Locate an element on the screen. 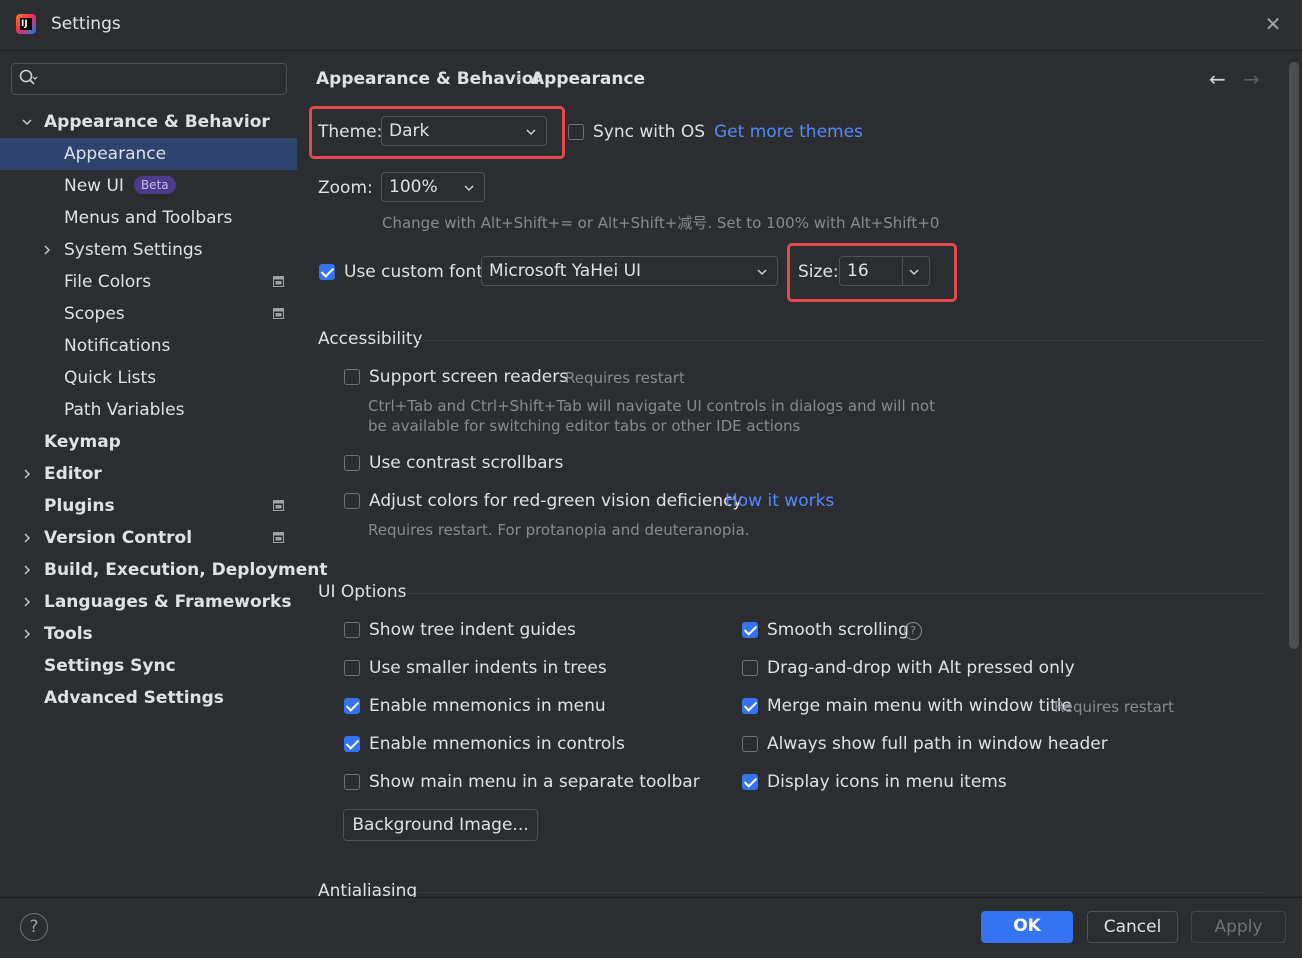  apply-button: Apply is located at coordinates (1238, 927).